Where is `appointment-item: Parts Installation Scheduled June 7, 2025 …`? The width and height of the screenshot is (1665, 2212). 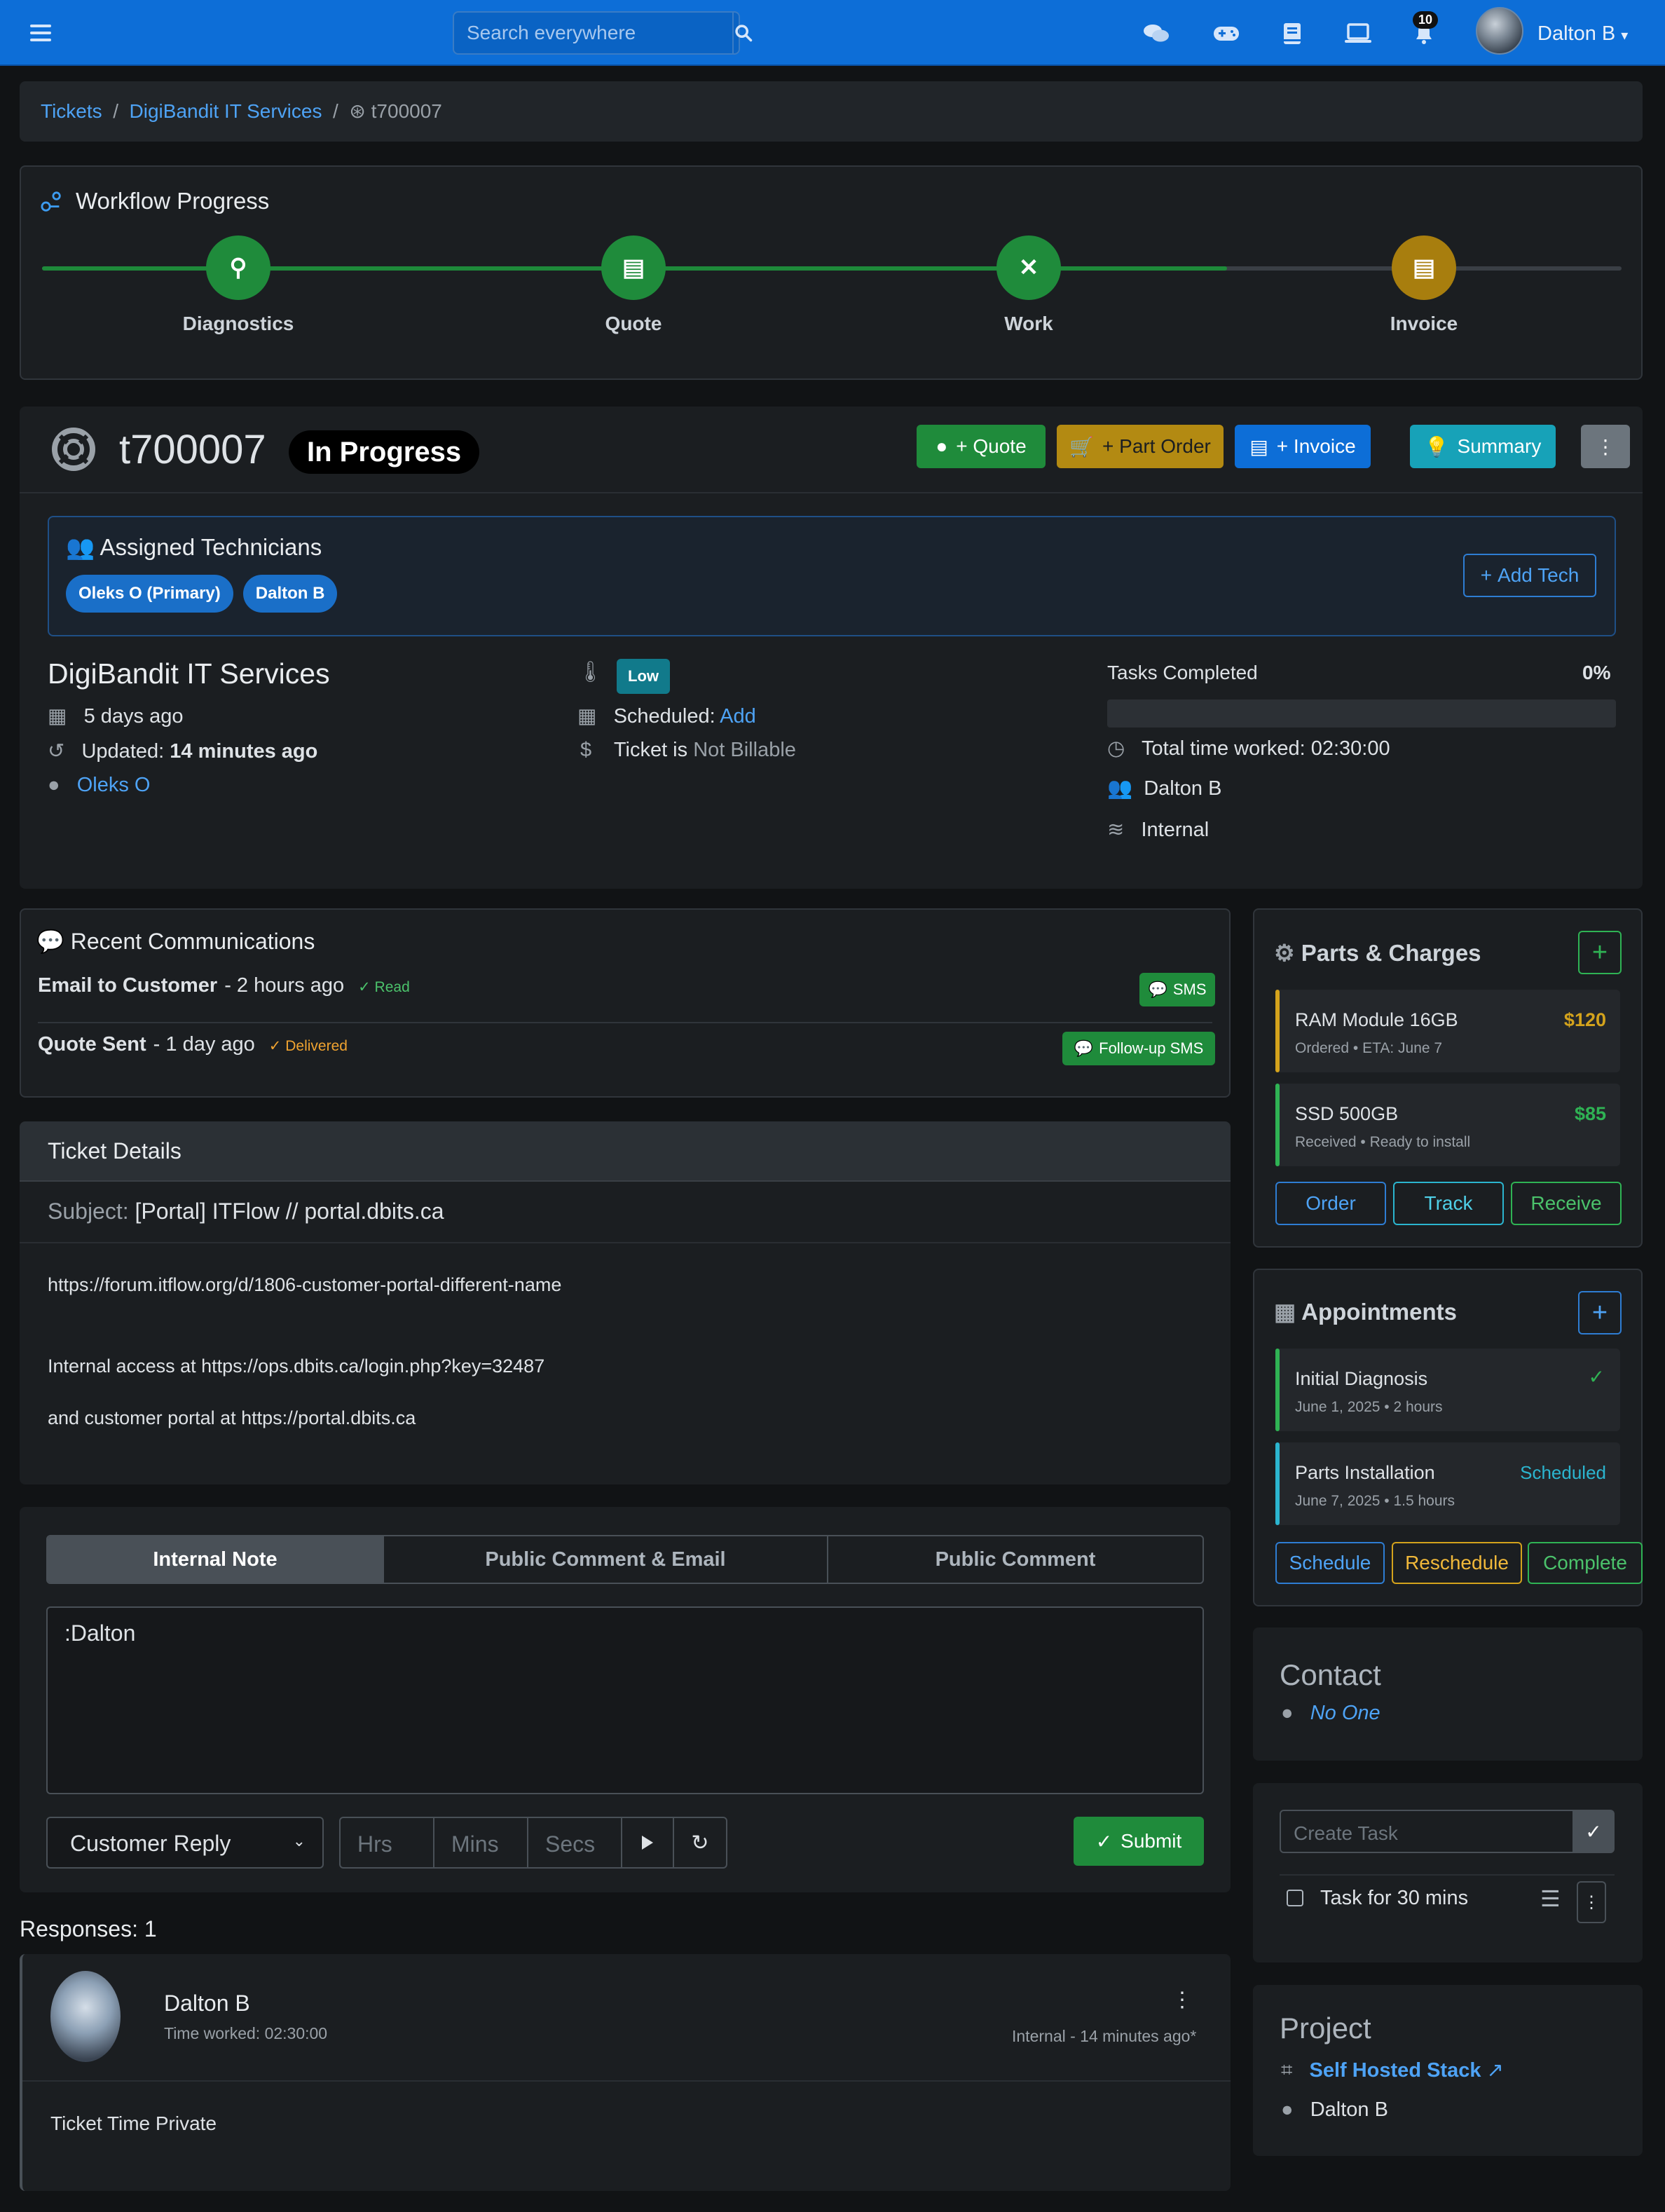 appointment-item: Parts Installation Scheduled June 7, 2025 … is located at coordinates (1448, 1483).